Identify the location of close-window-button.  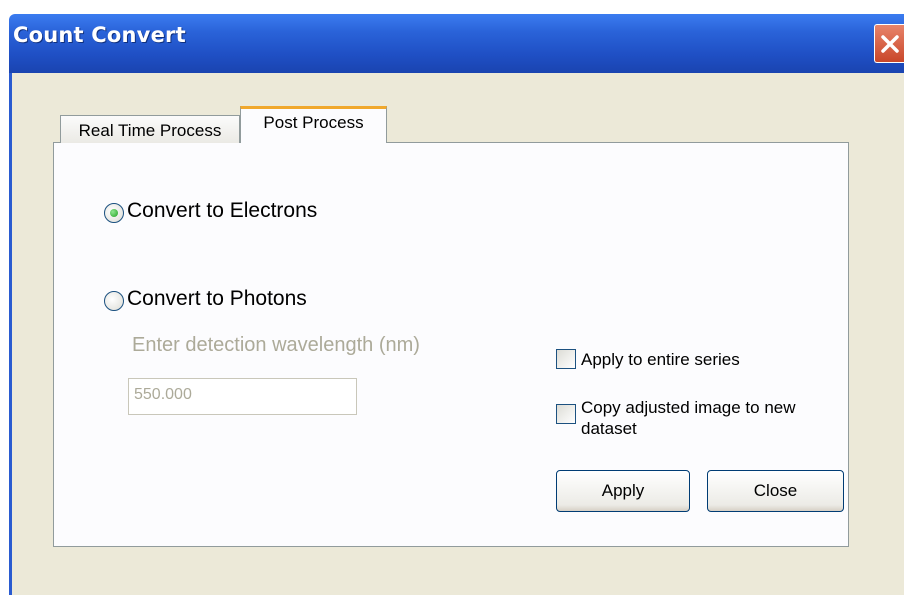
(889, 43).